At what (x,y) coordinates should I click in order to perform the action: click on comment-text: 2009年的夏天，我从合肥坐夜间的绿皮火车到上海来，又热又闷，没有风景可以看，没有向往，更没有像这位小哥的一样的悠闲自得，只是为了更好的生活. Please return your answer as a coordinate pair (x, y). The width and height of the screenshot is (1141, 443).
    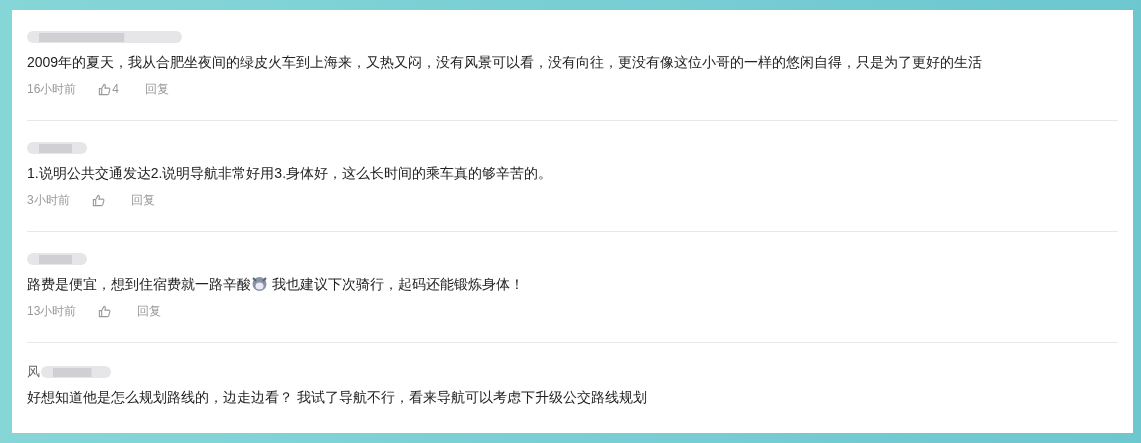
    Looking at the image, I should click on (505, 62).